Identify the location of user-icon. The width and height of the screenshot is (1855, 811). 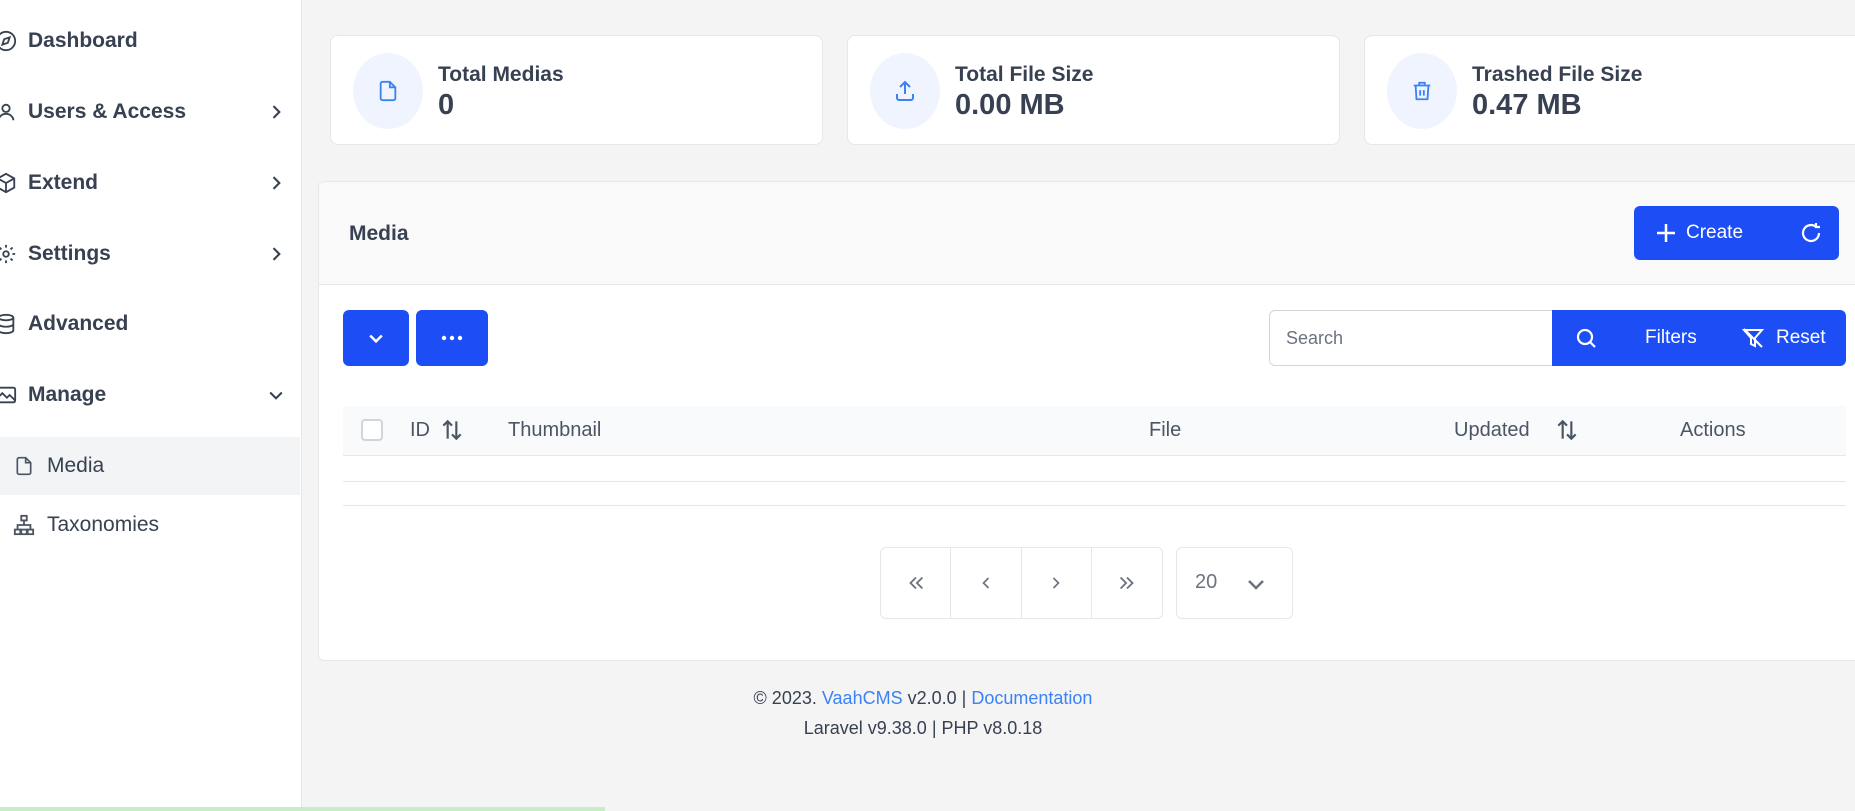
(9, 112).